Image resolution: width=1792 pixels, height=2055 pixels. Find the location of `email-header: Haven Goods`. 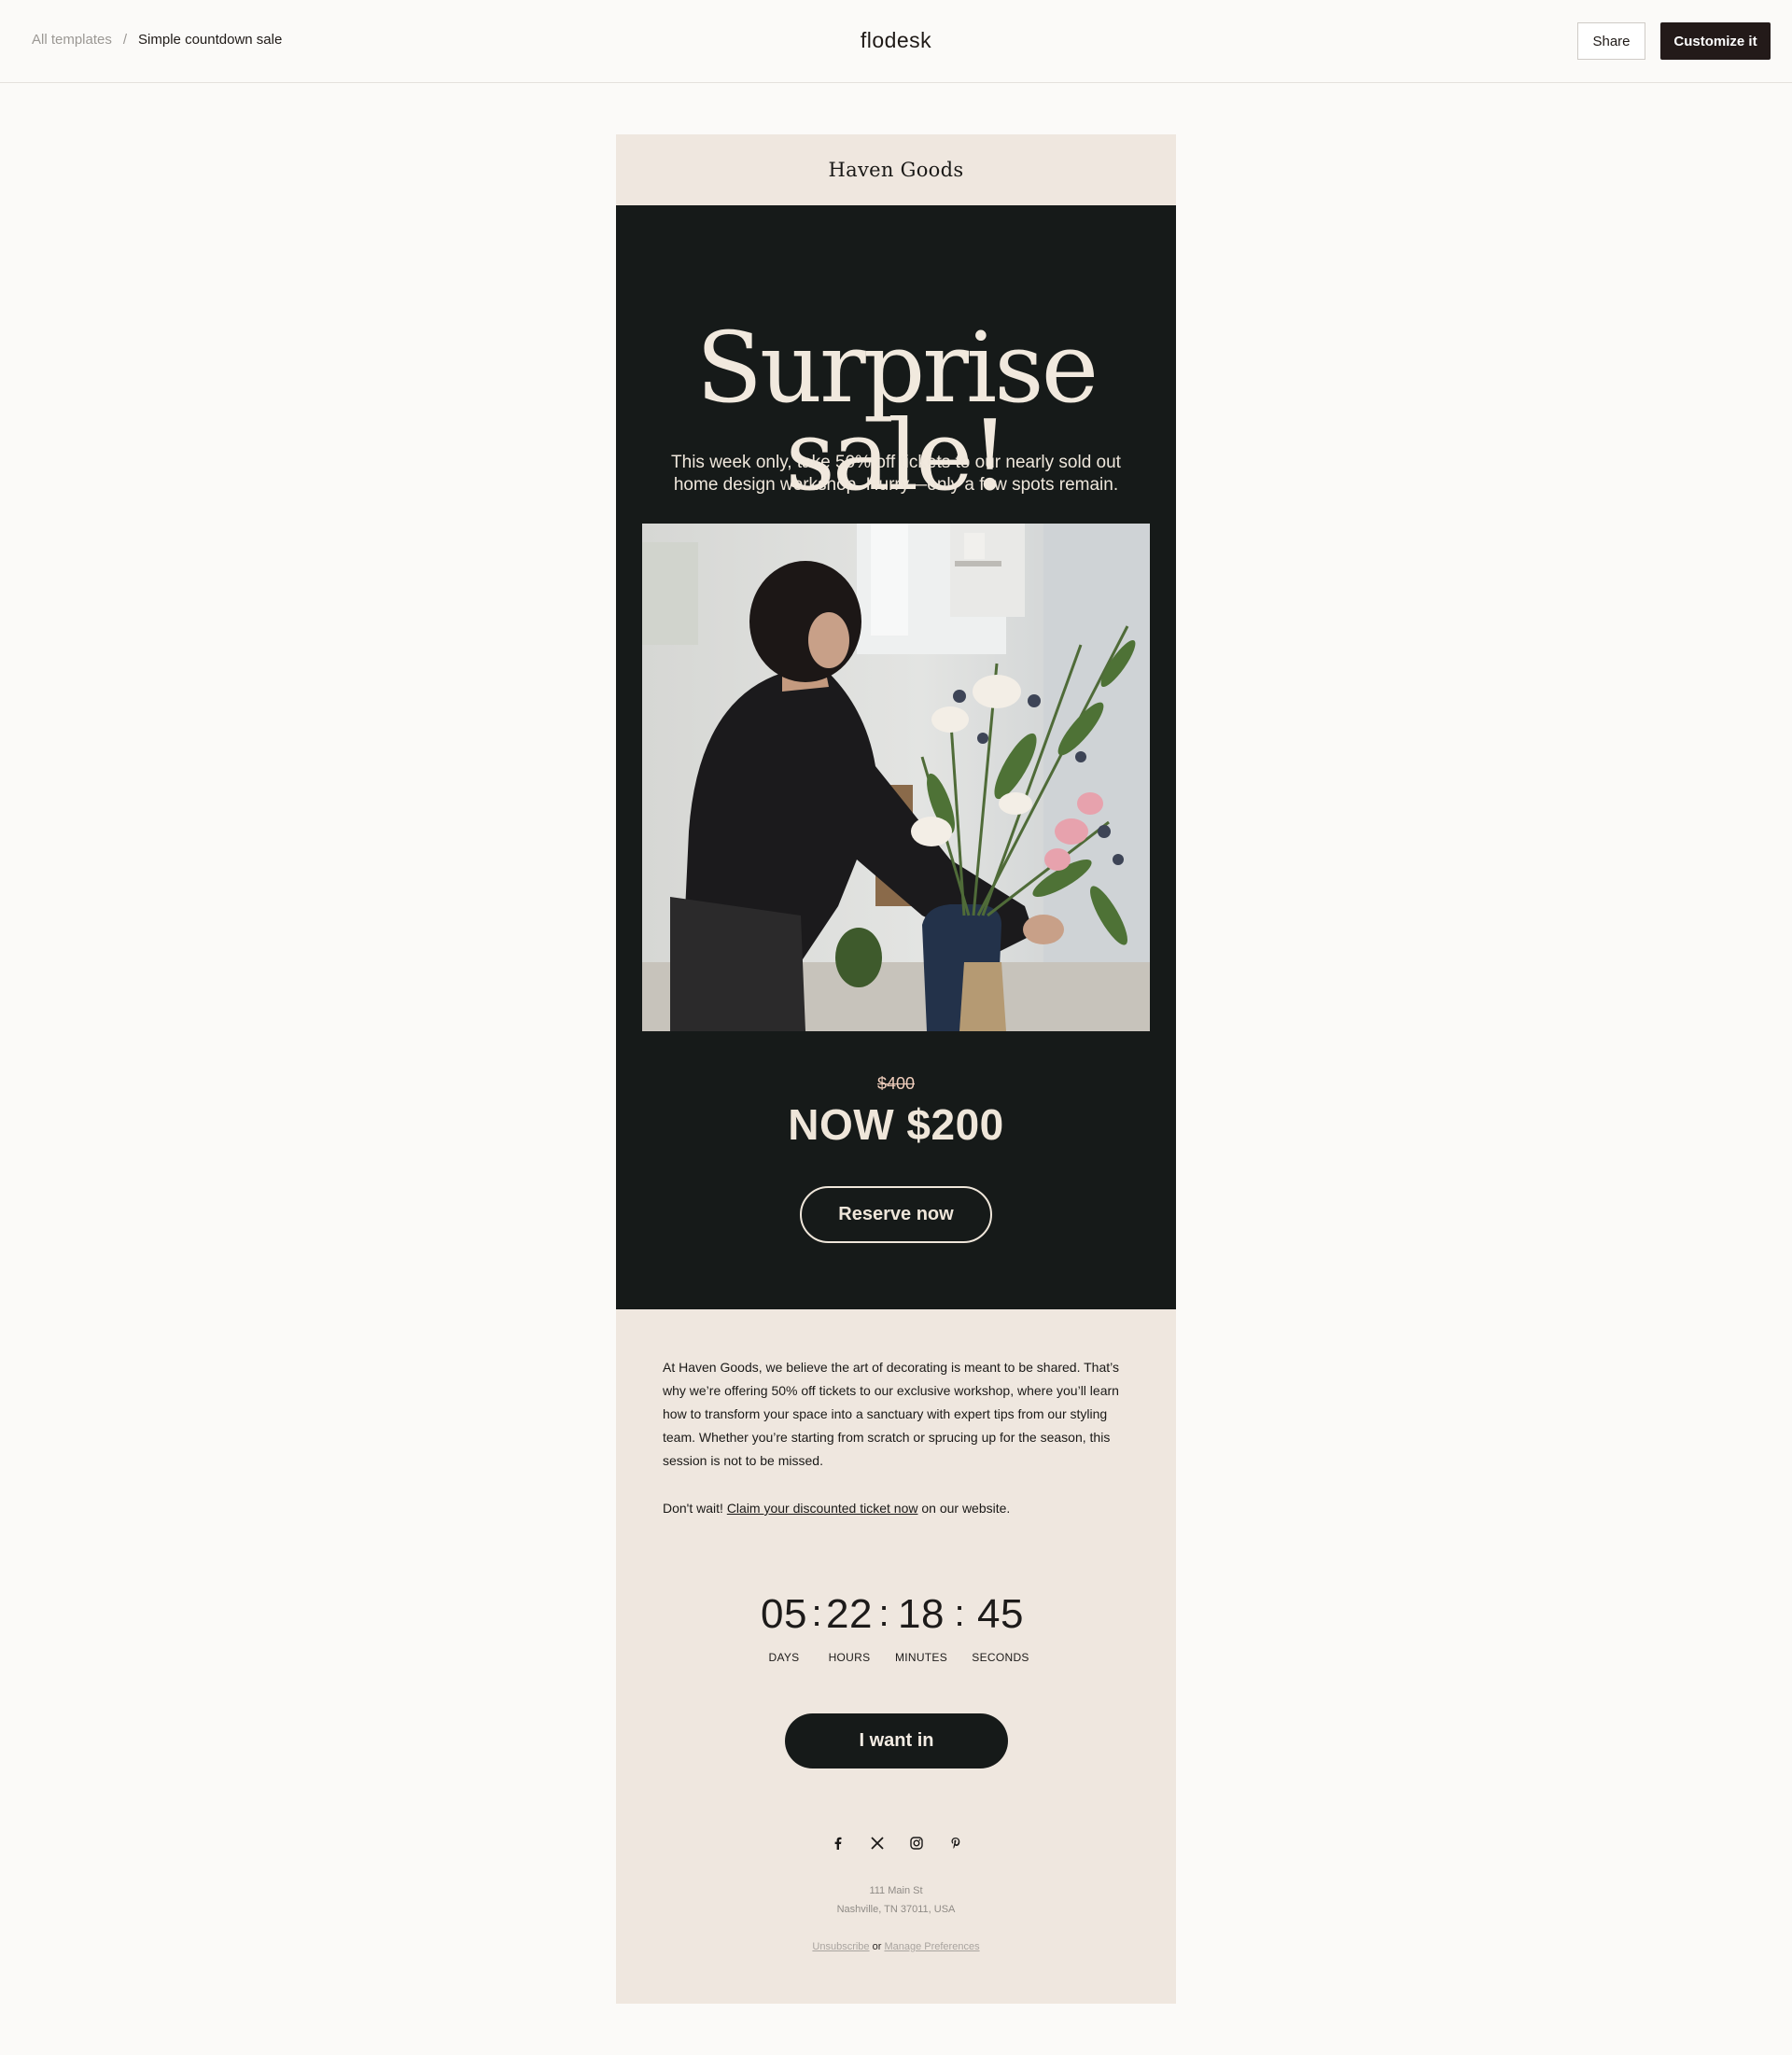

email-header: Haven Goods is located at coordinates (896, 169).